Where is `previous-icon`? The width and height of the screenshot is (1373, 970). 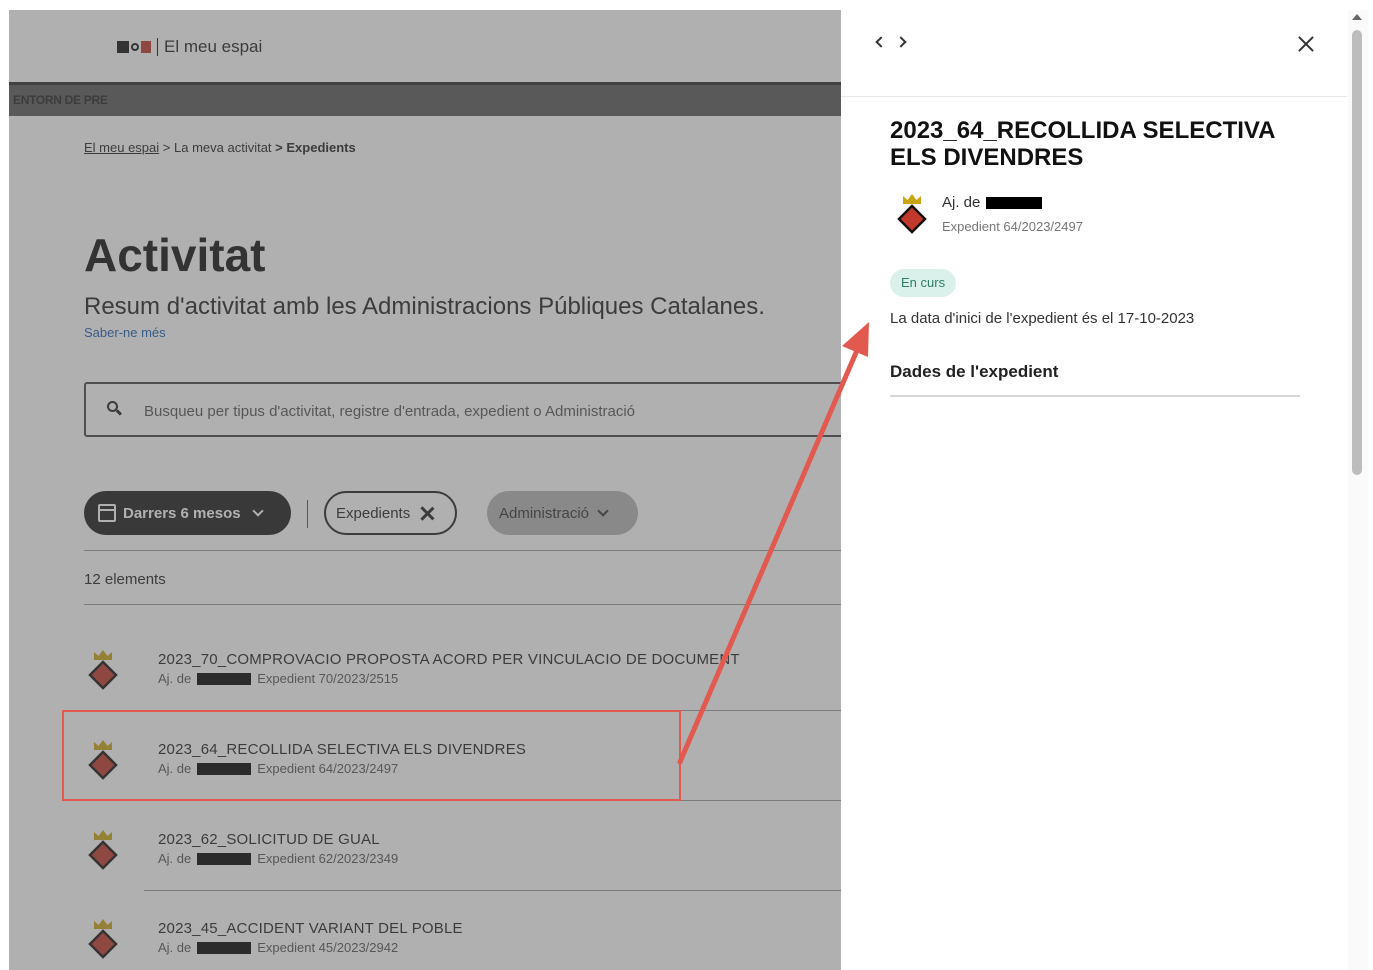
previous-icon is located at coordinates (881, 42).